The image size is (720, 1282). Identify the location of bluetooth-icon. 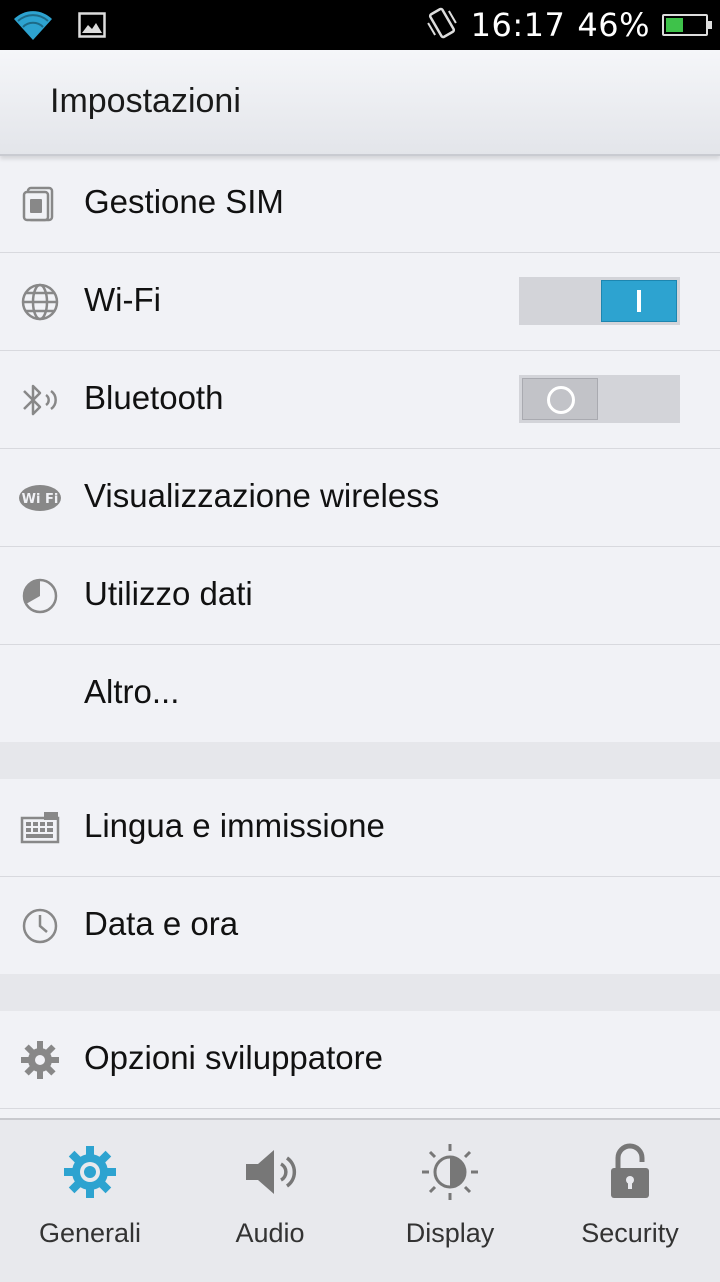
(40, 400).